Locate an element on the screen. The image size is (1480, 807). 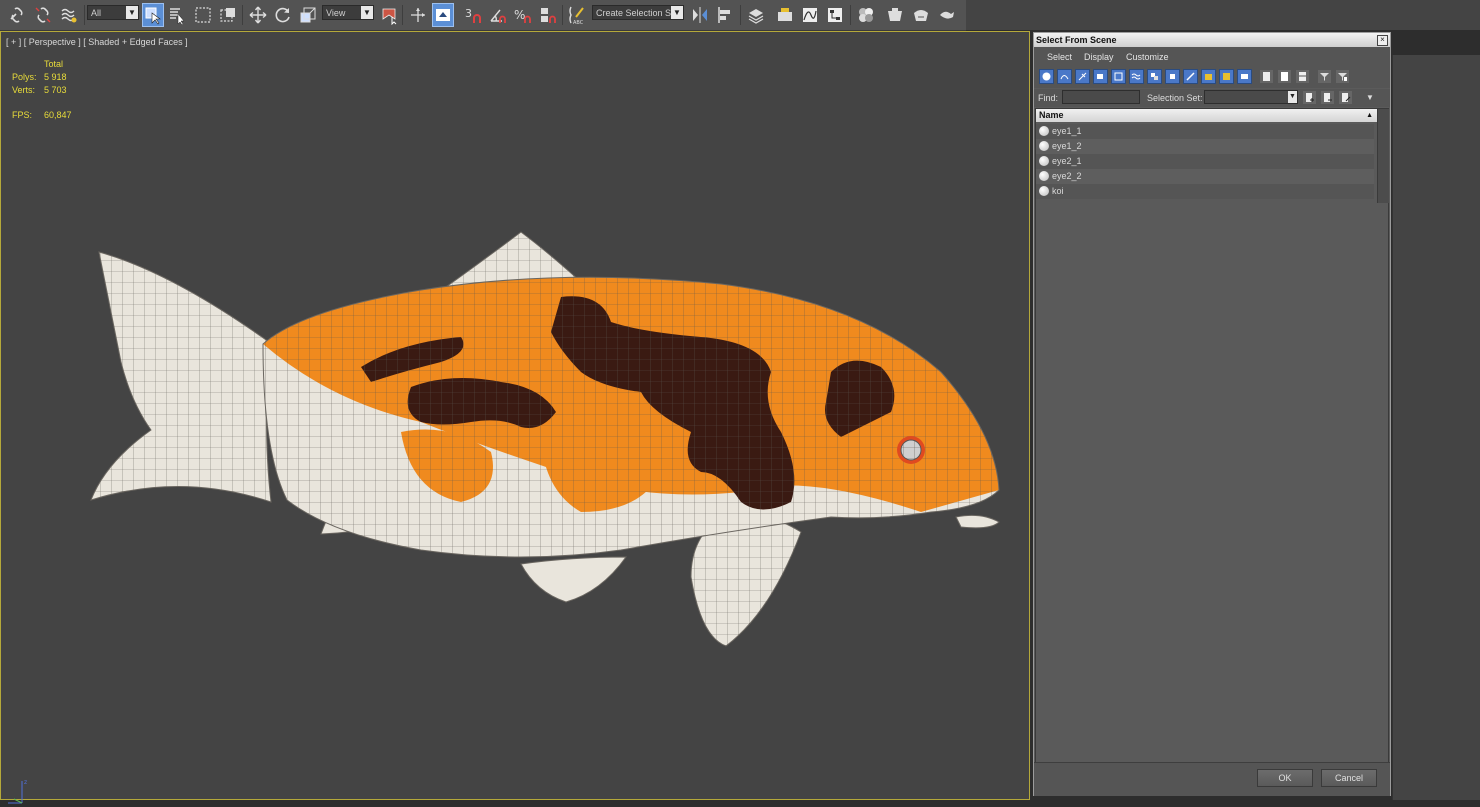
stats-fps-label: FPS: is located at coordinates (22, 115).